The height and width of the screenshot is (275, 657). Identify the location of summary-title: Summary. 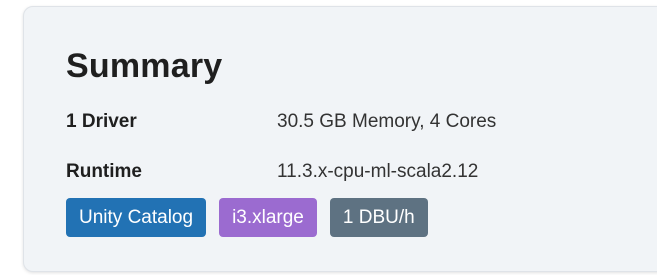
(144, 66).